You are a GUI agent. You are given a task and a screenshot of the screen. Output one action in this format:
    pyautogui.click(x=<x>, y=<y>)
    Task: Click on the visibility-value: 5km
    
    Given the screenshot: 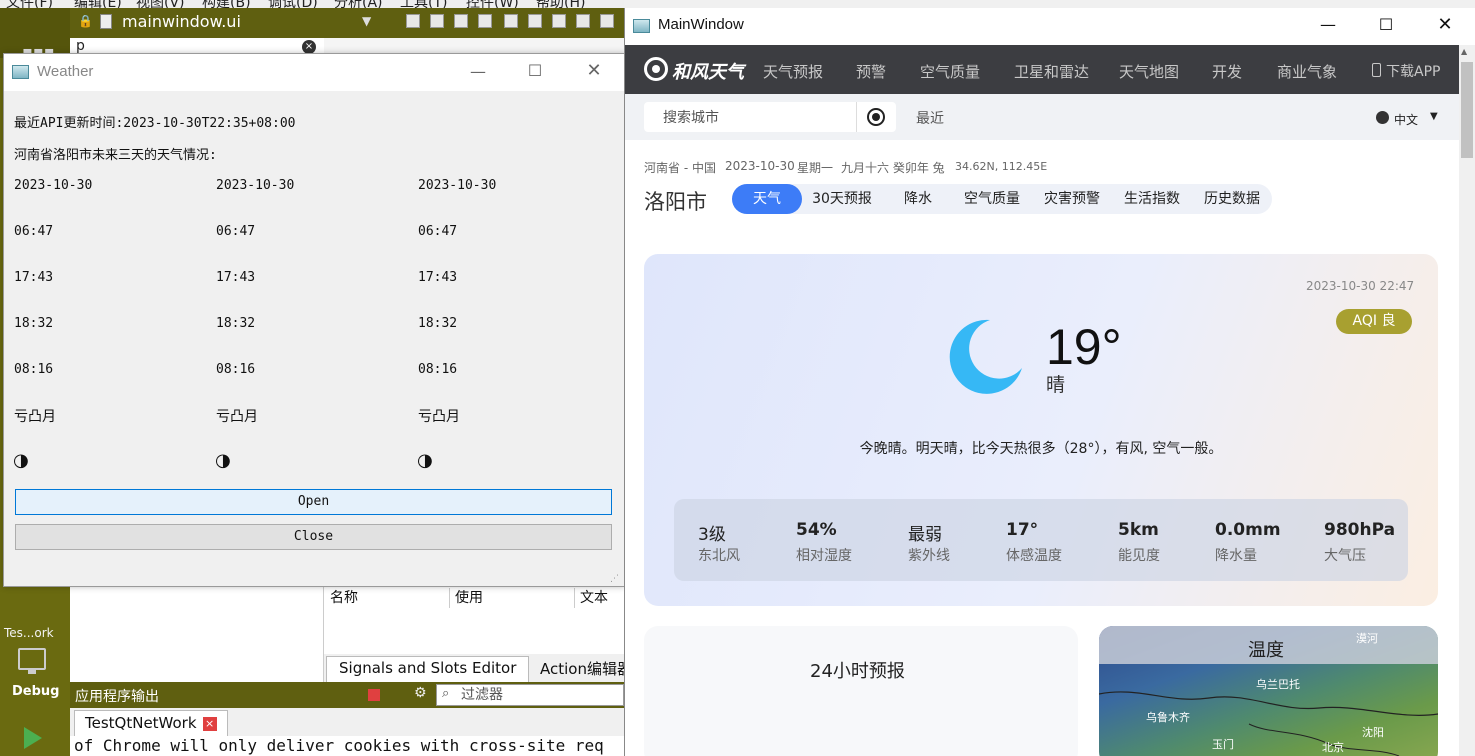 What is the action you would take?
    pyautogui.click(x=1138, y=530)
    